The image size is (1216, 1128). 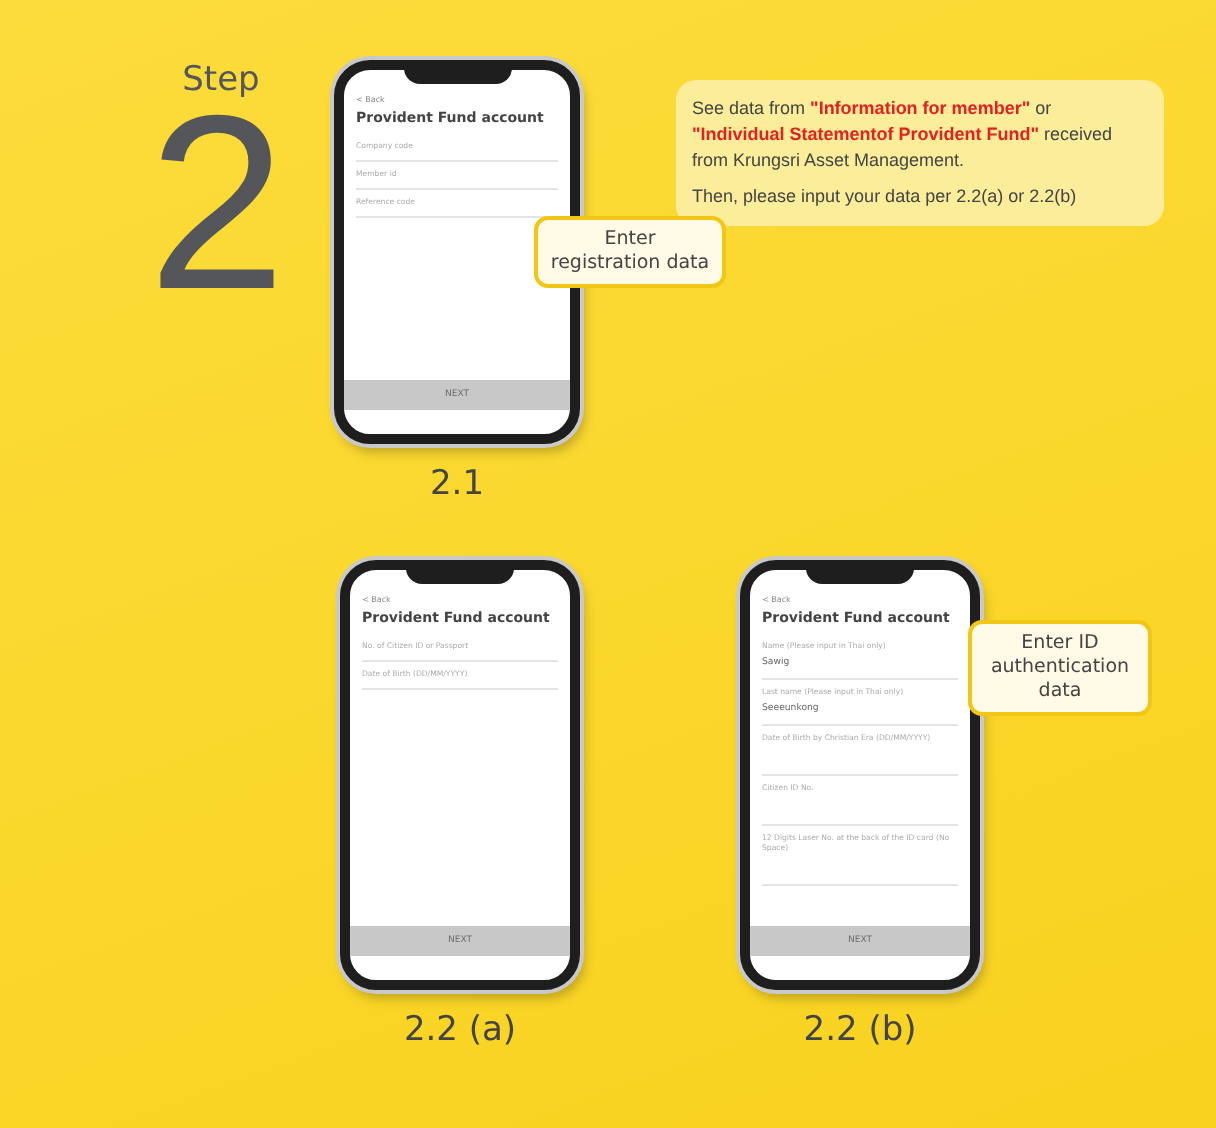 I want to click on step-label: 2.1, so click(x=457, y=484).